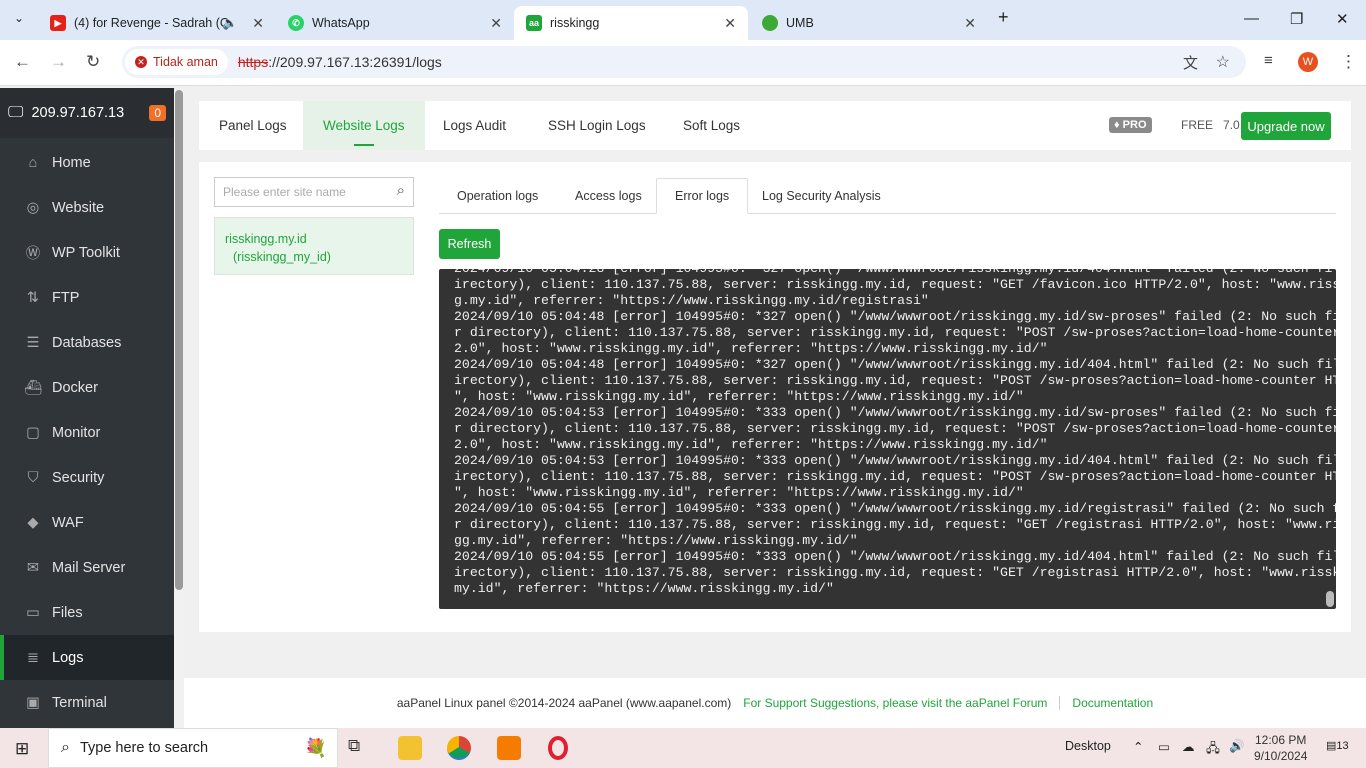 This screenshot has width=1366, height=768. I want to click on opera-icon, so click(558, 748).